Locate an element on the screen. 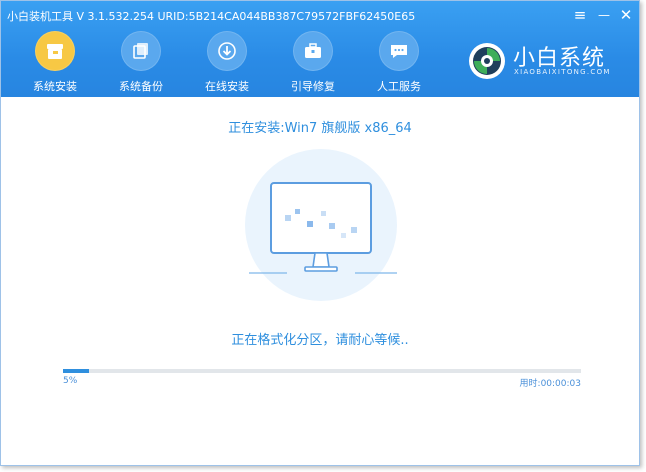 This screenshot has width=646, height=472. elapsed-time: 用时:00:00:03 is located at coordinates (550, 384).